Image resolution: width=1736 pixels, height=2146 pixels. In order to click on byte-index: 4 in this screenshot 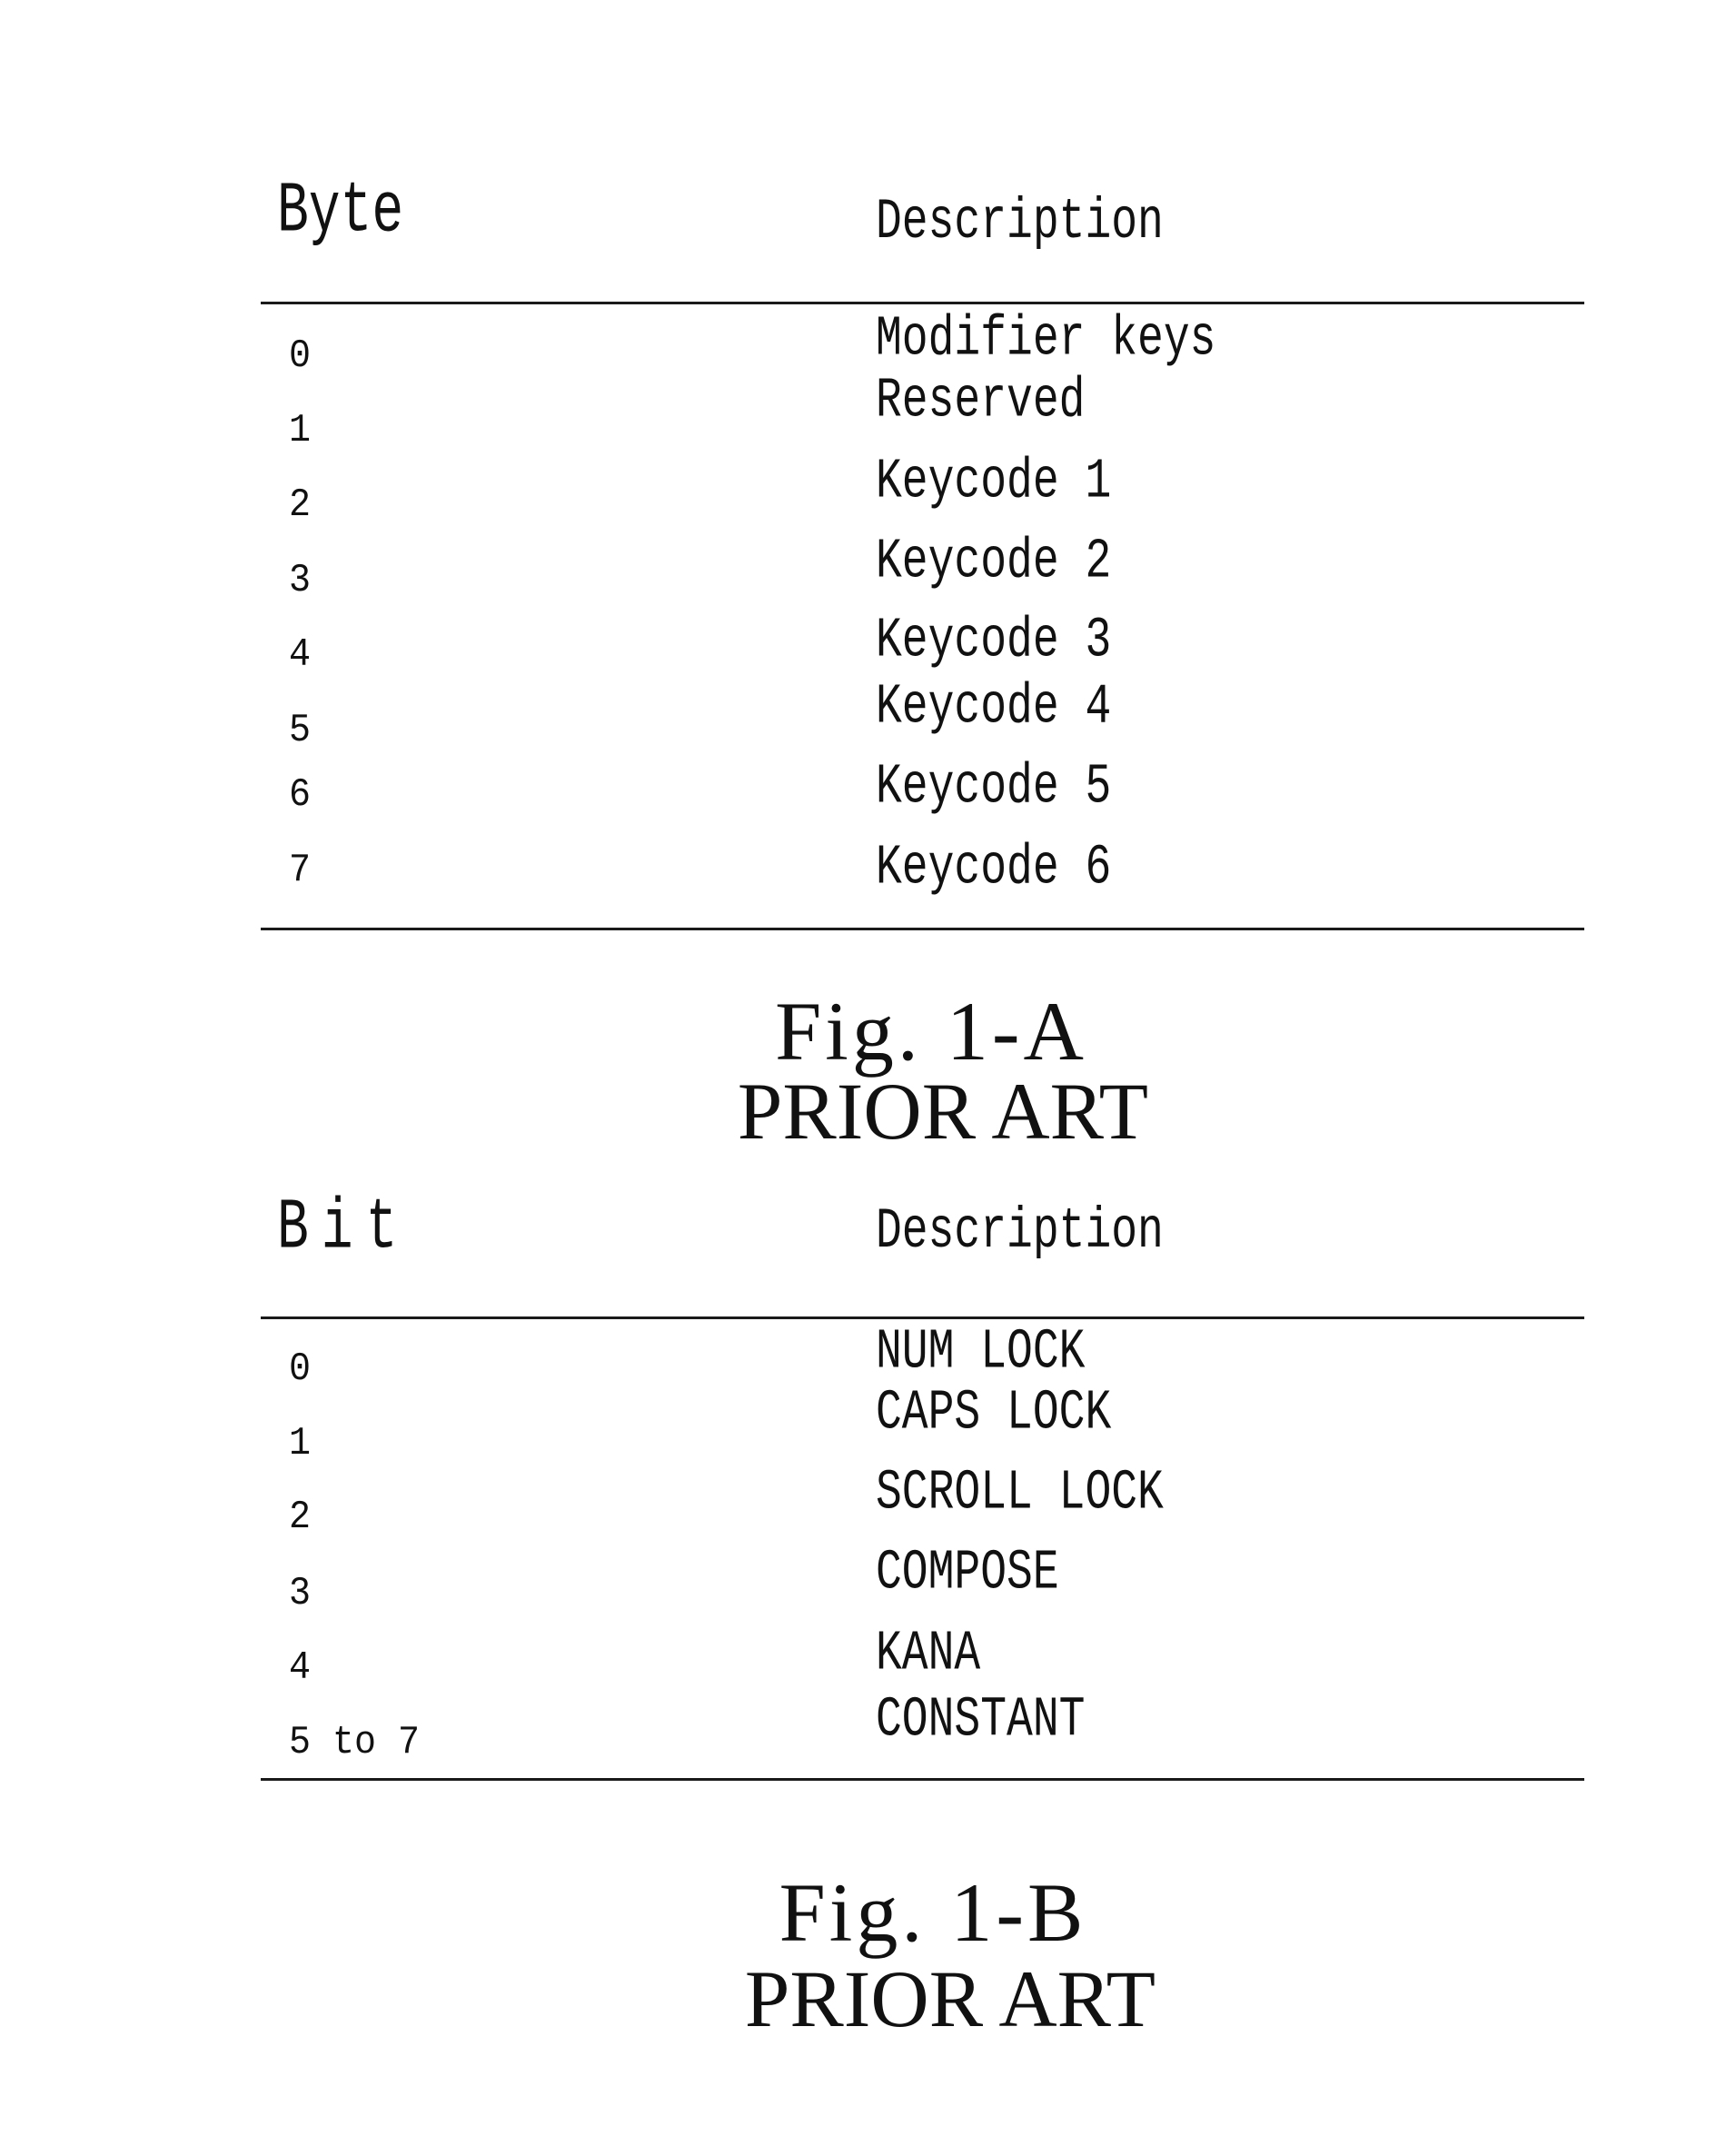, I will do `click(300, 655)`.